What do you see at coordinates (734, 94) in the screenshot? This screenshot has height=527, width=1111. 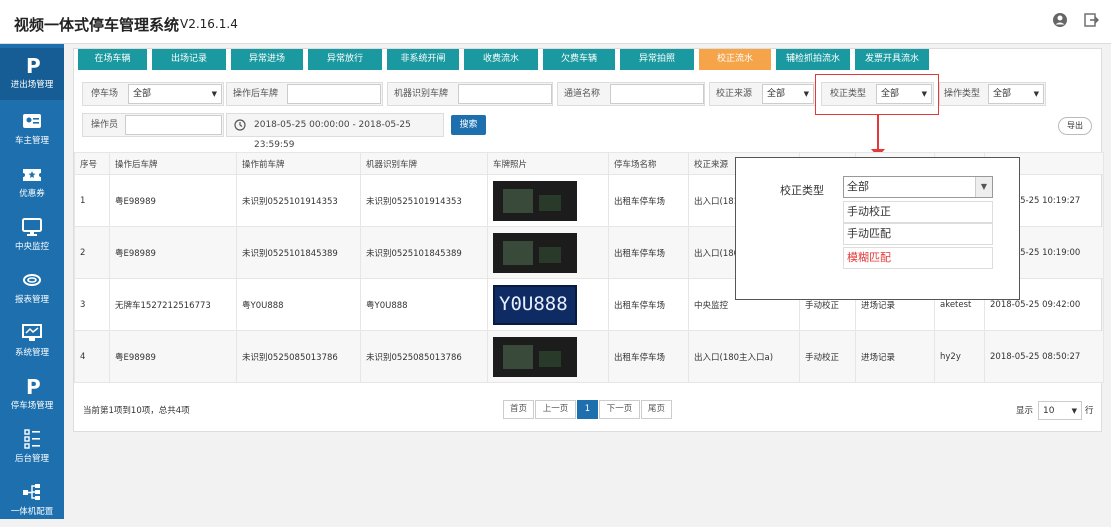 I see `filter-label: 校正来源` at bounding box center [734, 94].